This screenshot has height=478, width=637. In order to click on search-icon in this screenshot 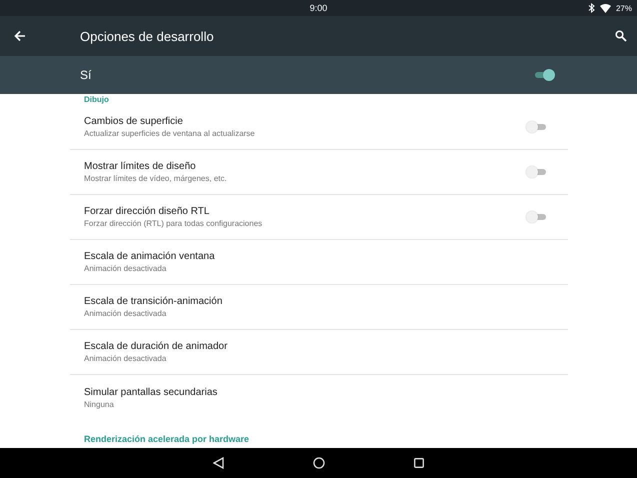, I will do `click(621, 36)`.